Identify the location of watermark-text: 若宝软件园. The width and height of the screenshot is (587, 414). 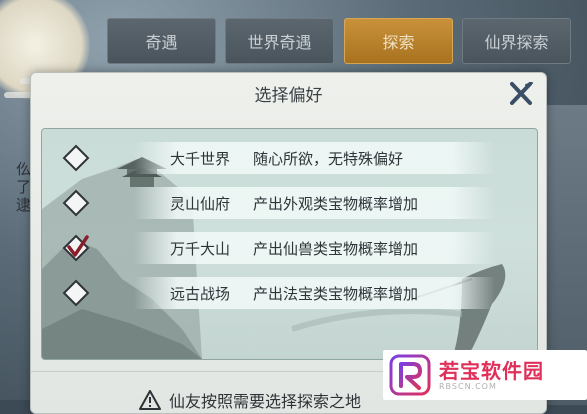
(491, 370).